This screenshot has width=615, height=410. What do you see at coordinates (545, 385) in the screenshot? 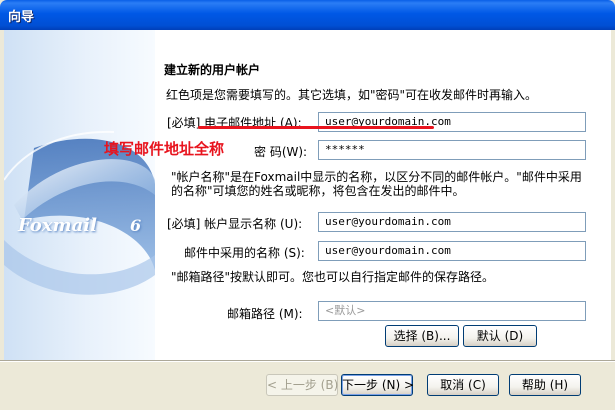
I see `help-button: 帮助 (H)` at bounding box center [545, 385].